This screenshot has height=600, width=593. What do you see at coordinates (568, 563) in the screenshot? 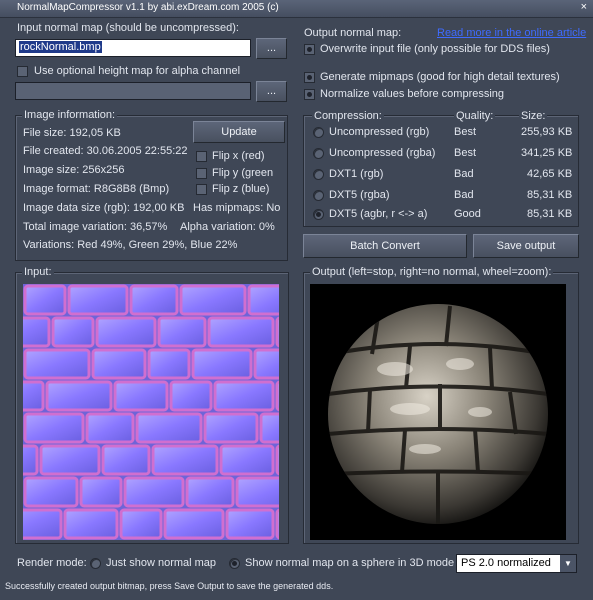
I see `chevron-down-icon: ▼` at bounding box center [568, 563].